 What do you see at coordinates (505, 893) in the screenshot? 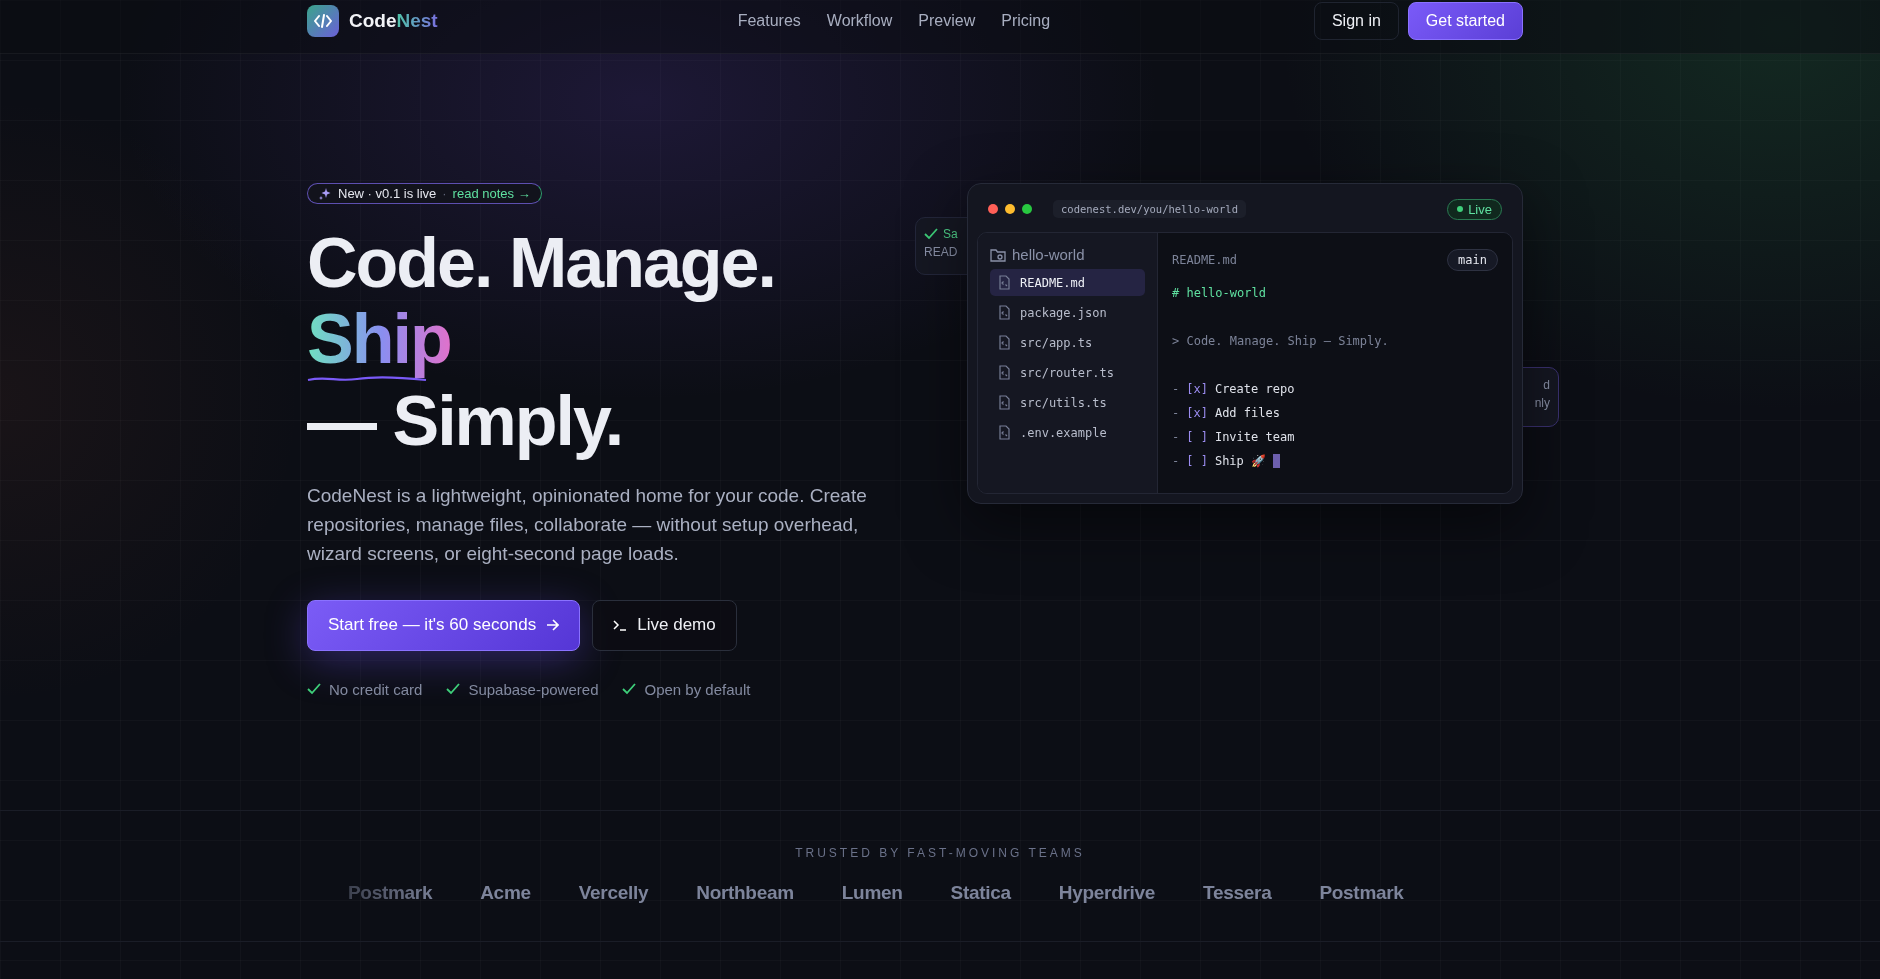
I see `company-logo-text: Acme` at bounding box center [505, 893].